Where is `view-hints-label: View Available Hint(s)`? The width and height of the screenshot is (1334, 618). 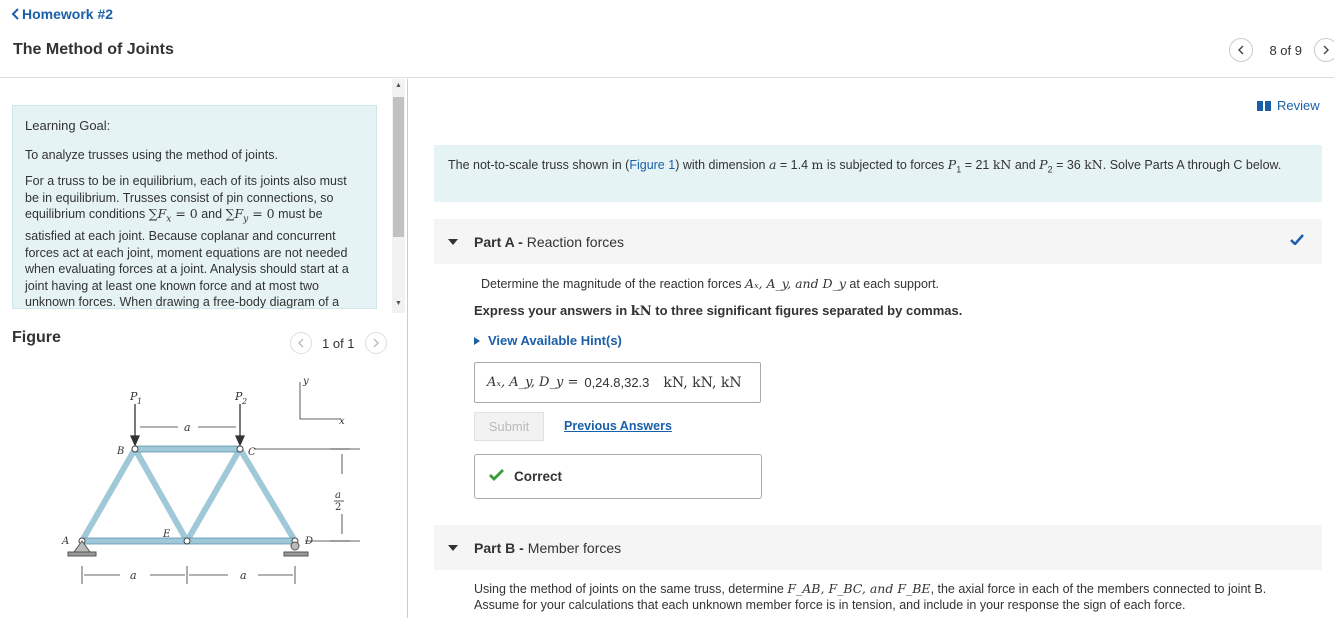
view-hints-label: View Available Hint(s) is located at coordinates (555, 340).